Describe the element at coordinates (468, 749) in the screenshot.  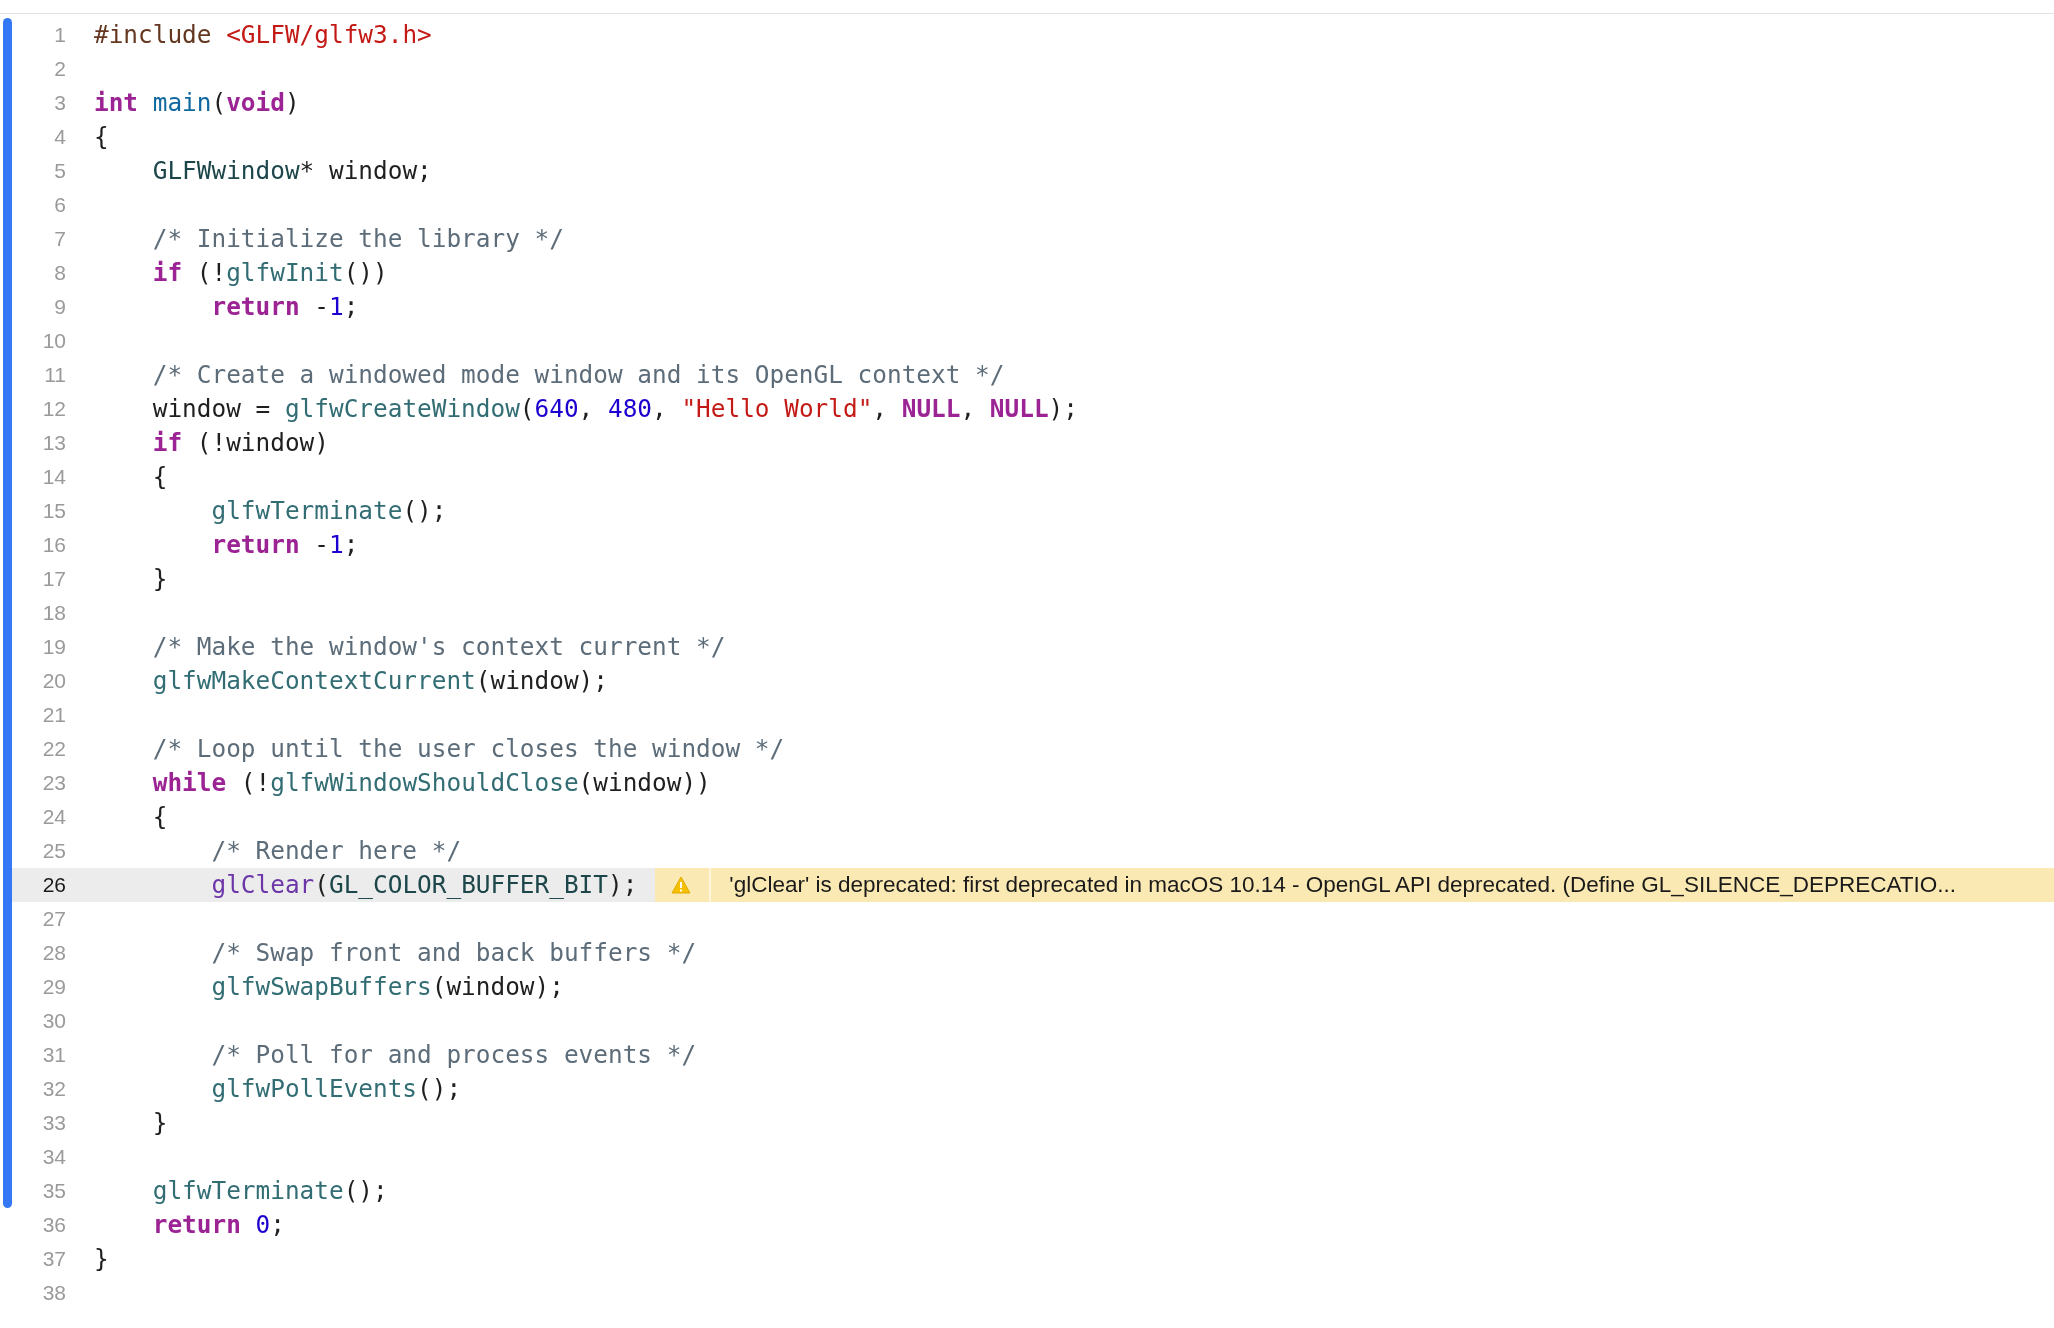
I see `code-line: /* Loop until the user closes the window */` at that location.